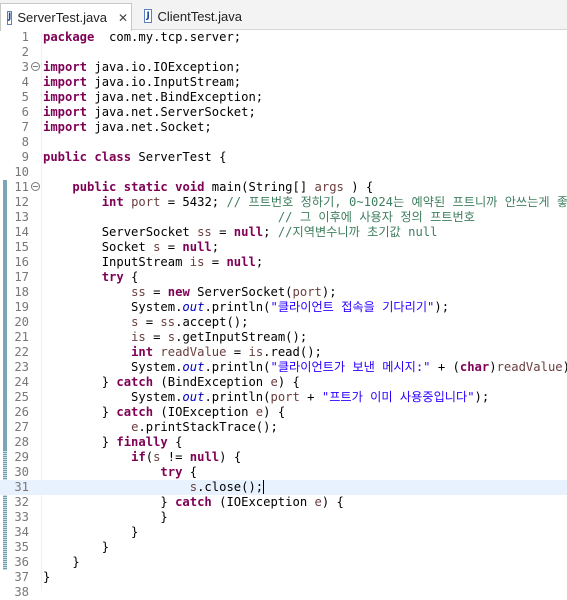 The width and height of the screenshot is (567, 600). What do you see at coordinates (283, 457) in the screenshot?
I see `code-line: 29 if(s != null) {` at bounding box center [283, 457].